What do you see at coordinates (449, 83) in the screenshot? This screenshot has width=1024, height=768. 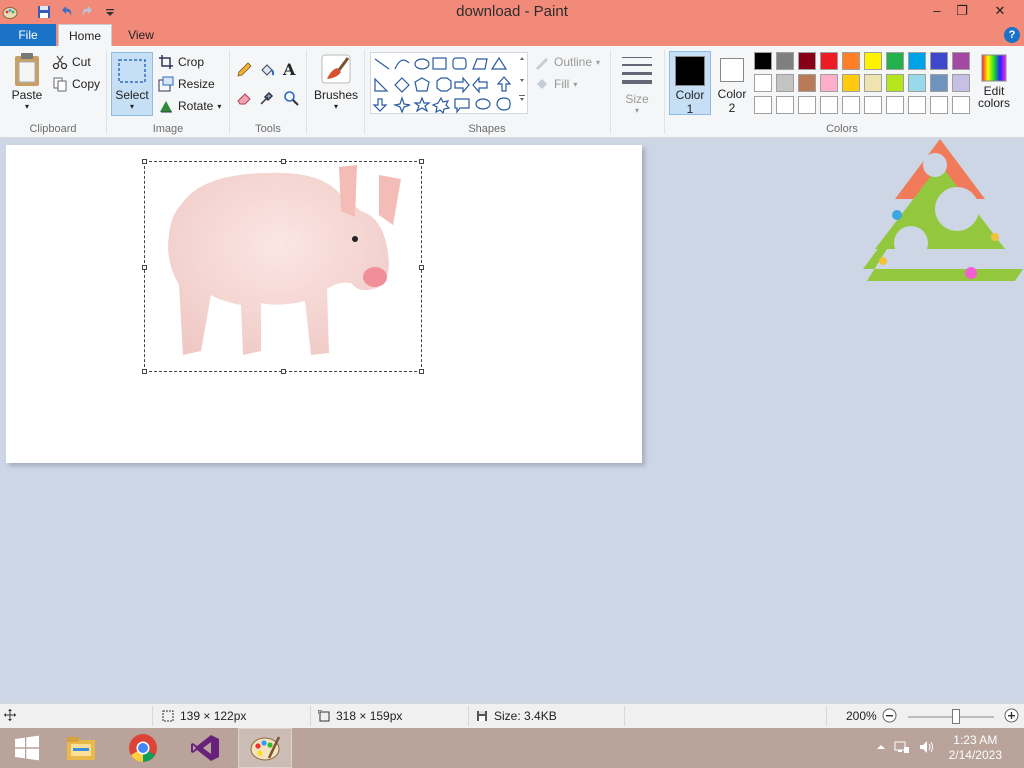 I see `shapes-gallery` at bounding box center [449, 83].